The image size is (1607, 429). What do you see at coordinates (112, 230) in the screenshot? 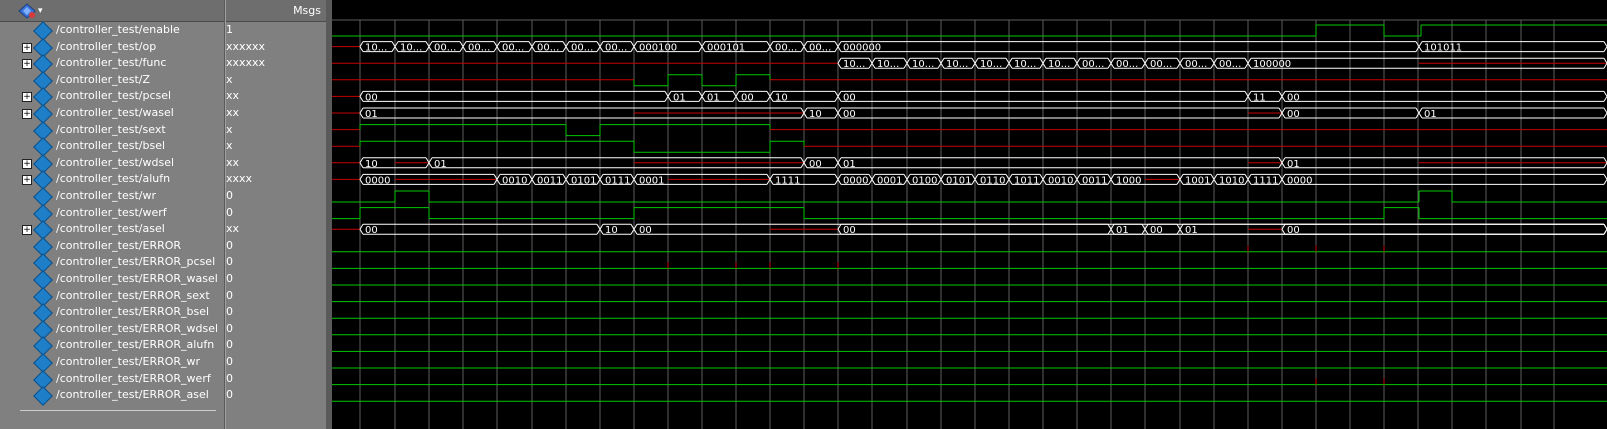
I see `signal-row: + /controller_test/asel` at bounding box center [112, 230].